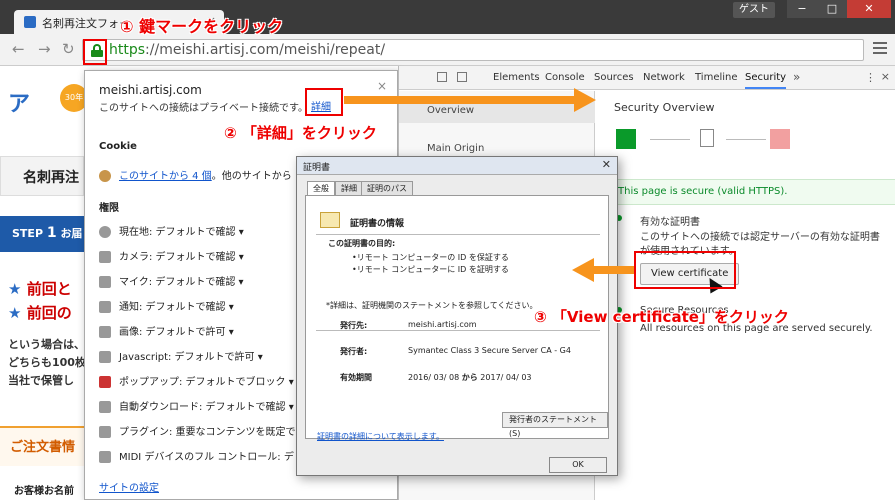 The width and height of the screenshot is (895, 500). What do you see at coordinates (664, 77) in the screenshot?
I see `tab-network: Network` at bounding box center [664, 77].